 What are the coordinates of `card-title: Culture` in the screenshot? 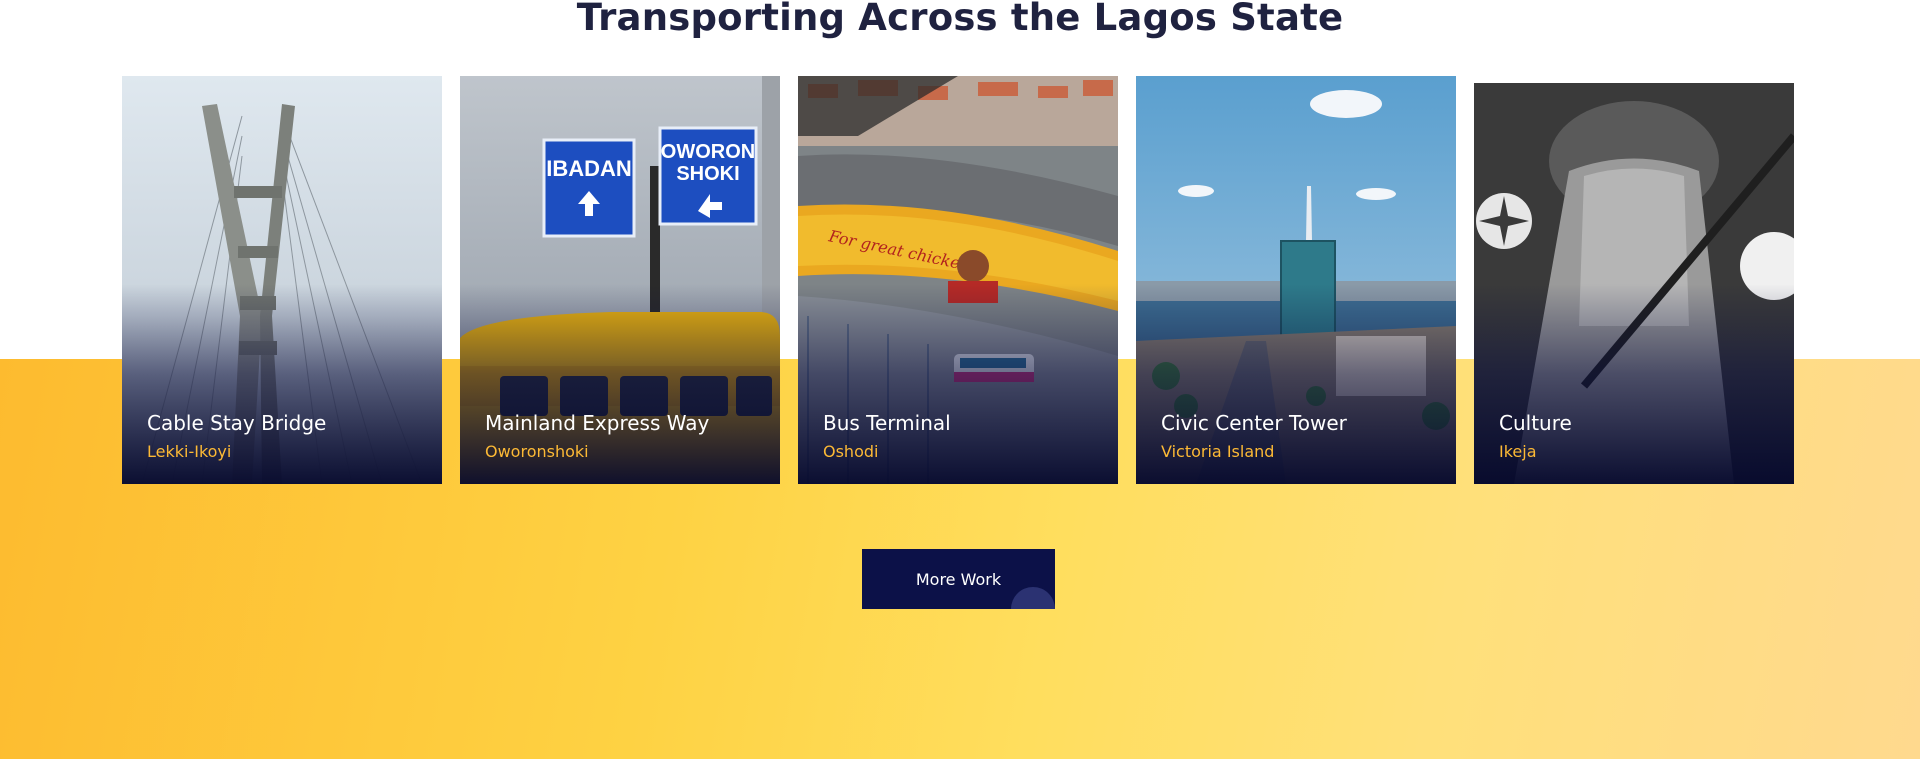 It's located at (1535, 423).